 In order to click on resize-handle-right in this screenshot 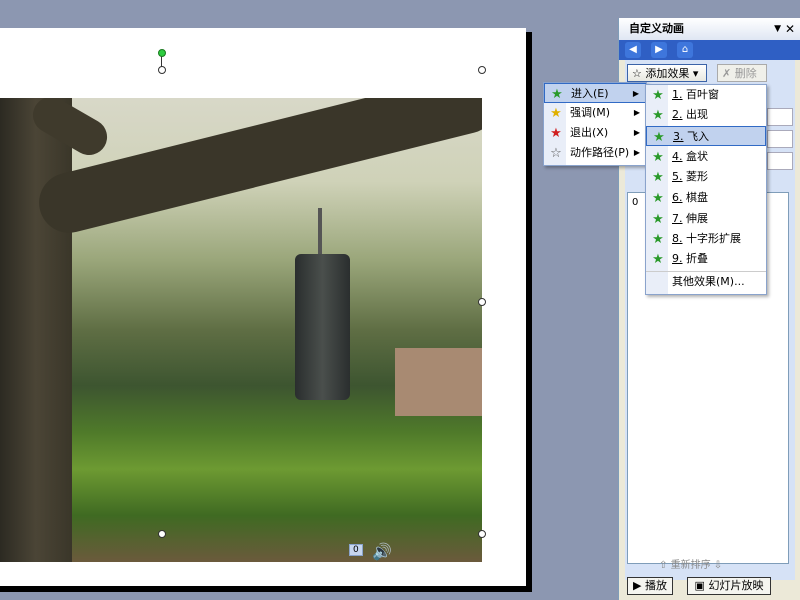, I will do `click(482, 302)`.